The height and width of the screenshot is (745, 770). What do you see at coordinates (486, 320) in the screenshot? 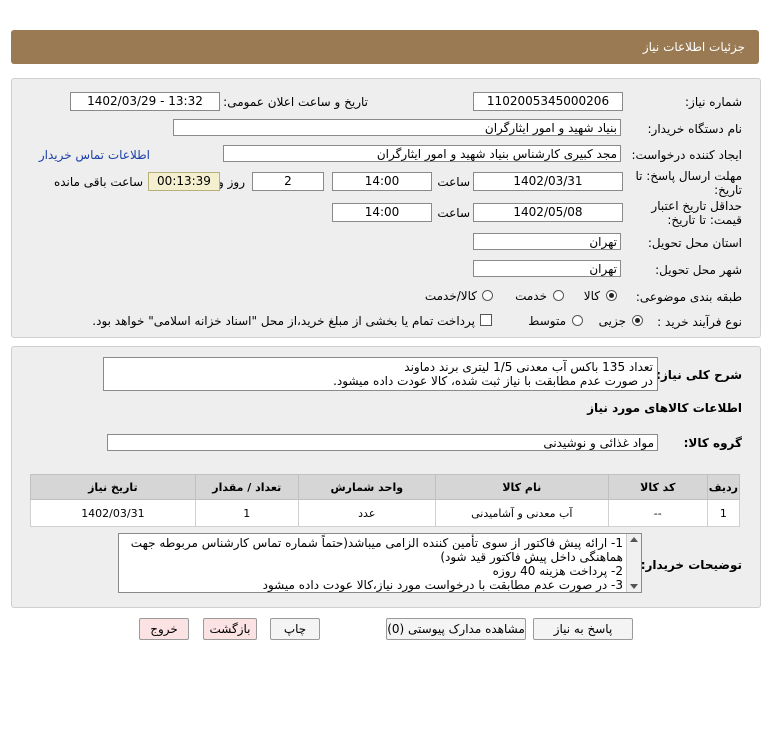
I see `treasury-payment-checkbox` at bounding box center [486, 320].